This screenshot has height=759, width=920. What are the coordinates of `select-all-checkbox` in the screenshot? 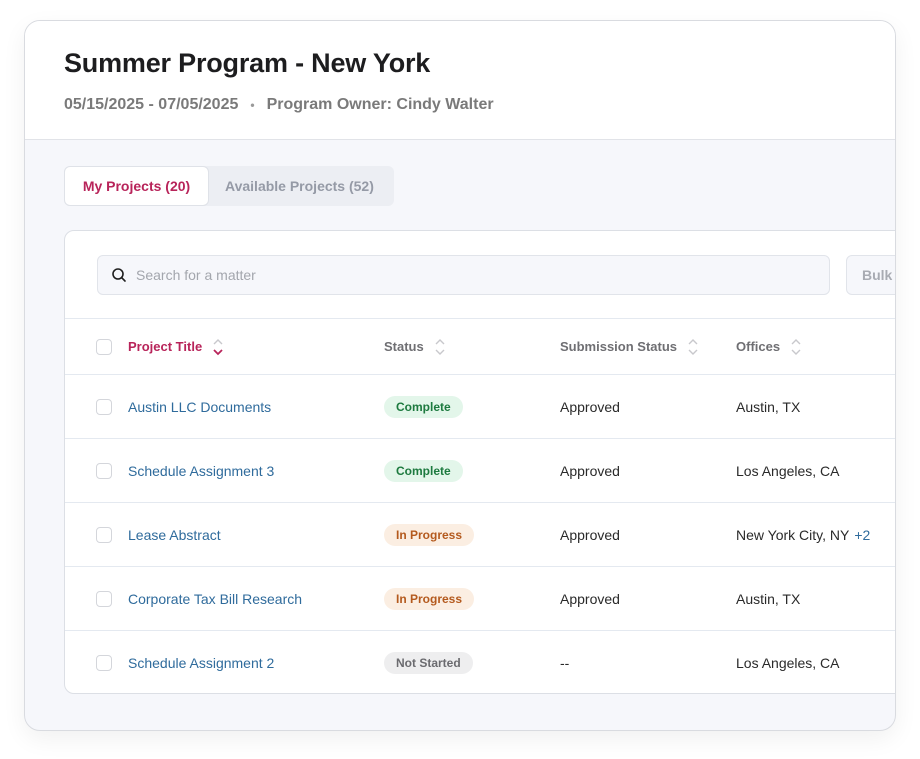 It's located at (104, 346).